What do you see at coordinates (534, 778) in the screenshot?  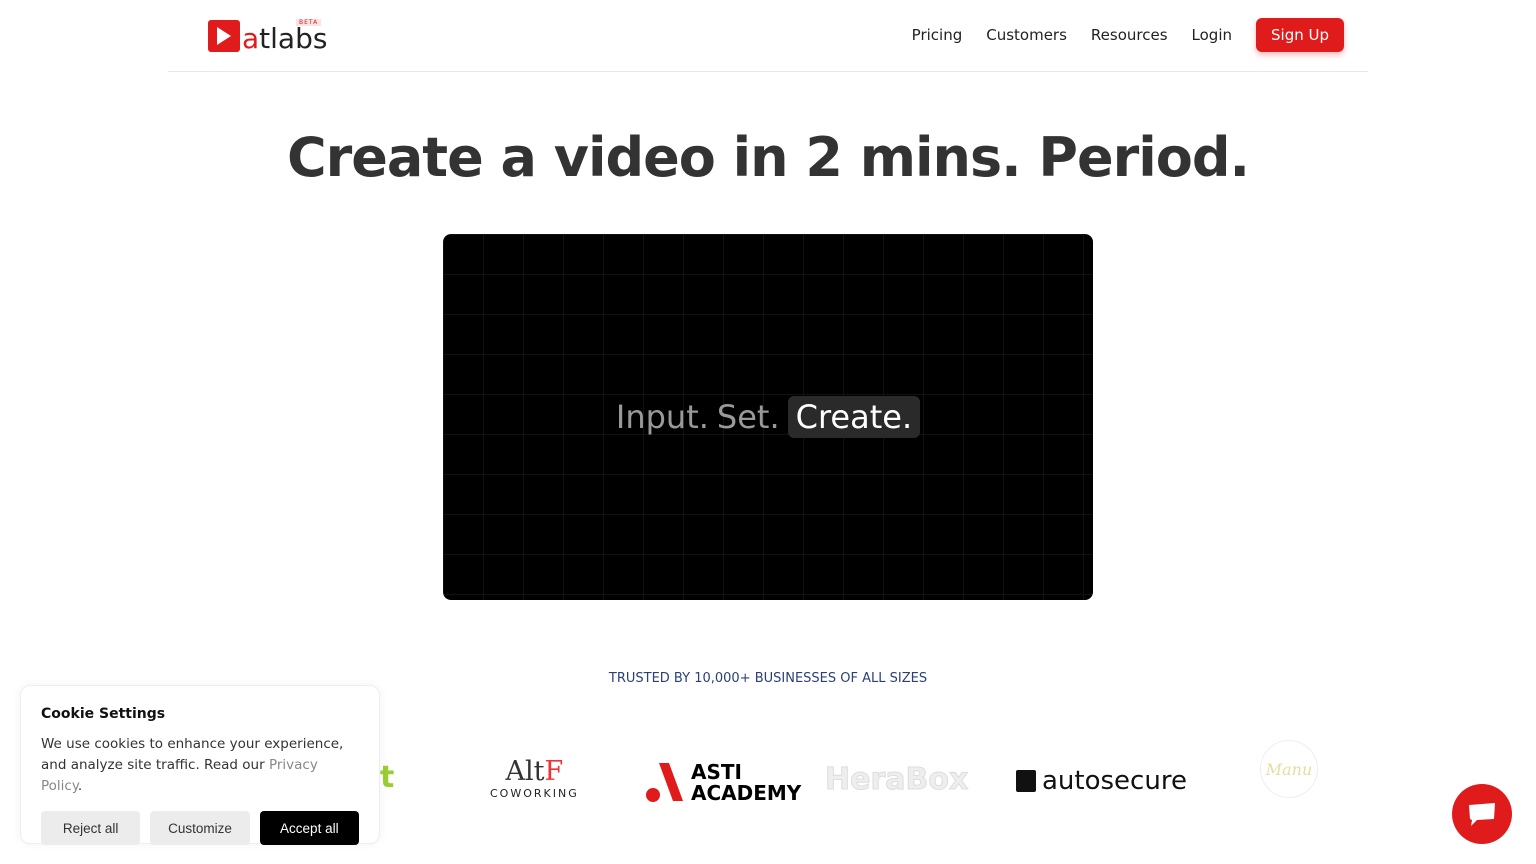 I see `logo-altf: AltF COWORKING` at bounding box center [534, 778].